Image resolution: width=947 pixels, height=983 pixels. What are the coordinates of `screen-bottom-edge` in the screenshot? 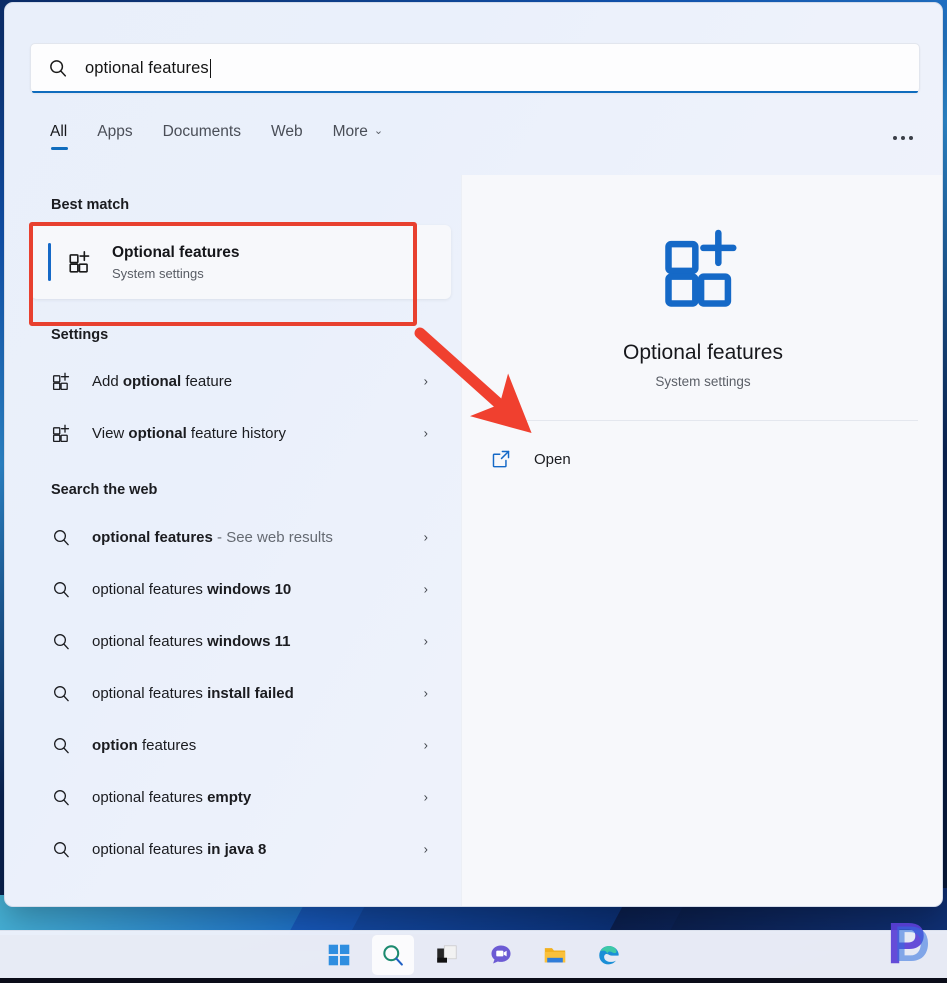 It's located at (473, 980).